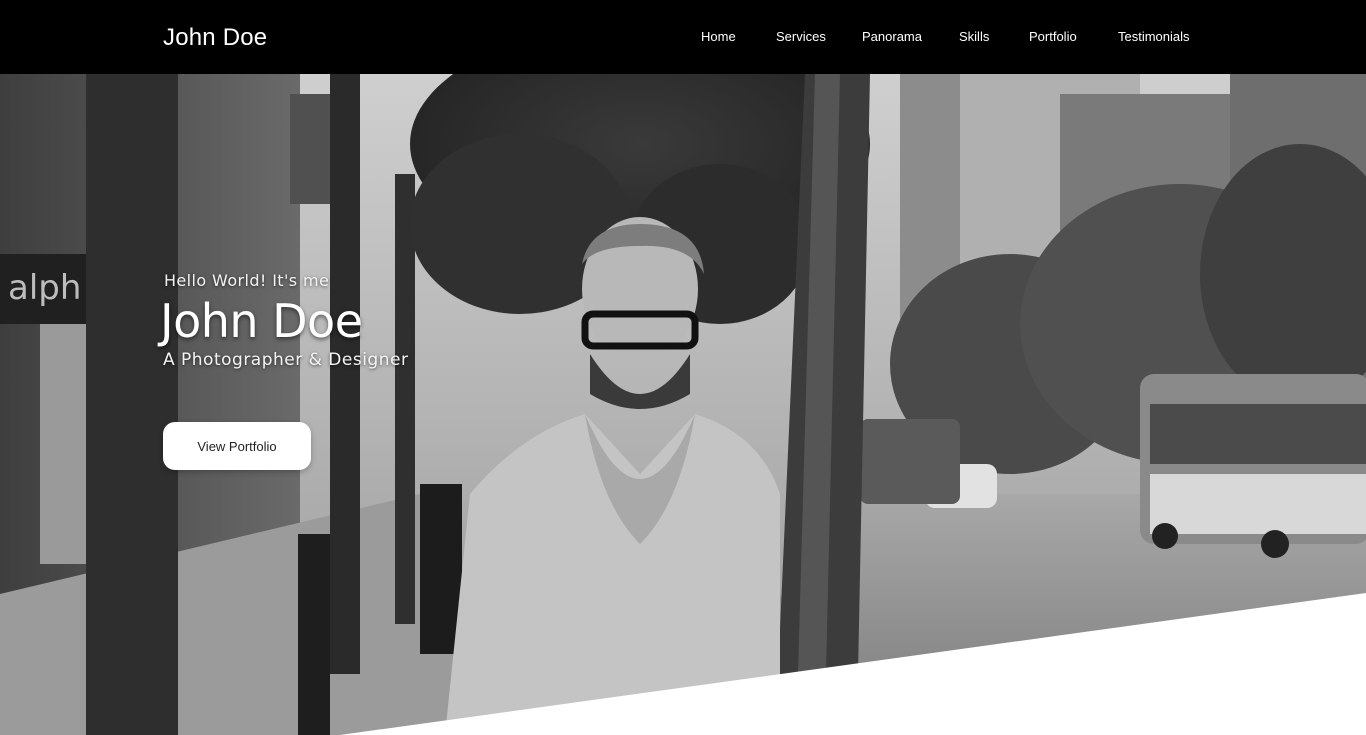  What do you see at coordinates (718, 37) in the screenshot?
I see `nav-link-home: Home` at bounding box center [718, 37].